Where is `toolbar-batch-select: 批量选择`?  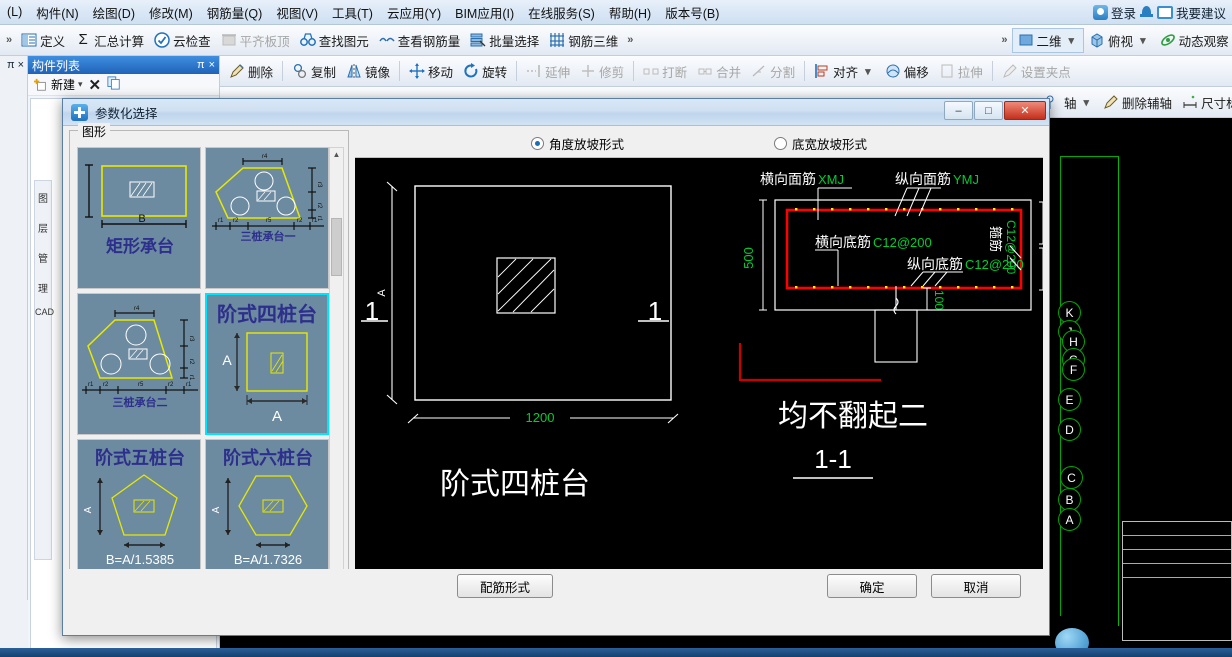
toolbar-batch-select: 批量选择 is located at coordinates (504, 40).